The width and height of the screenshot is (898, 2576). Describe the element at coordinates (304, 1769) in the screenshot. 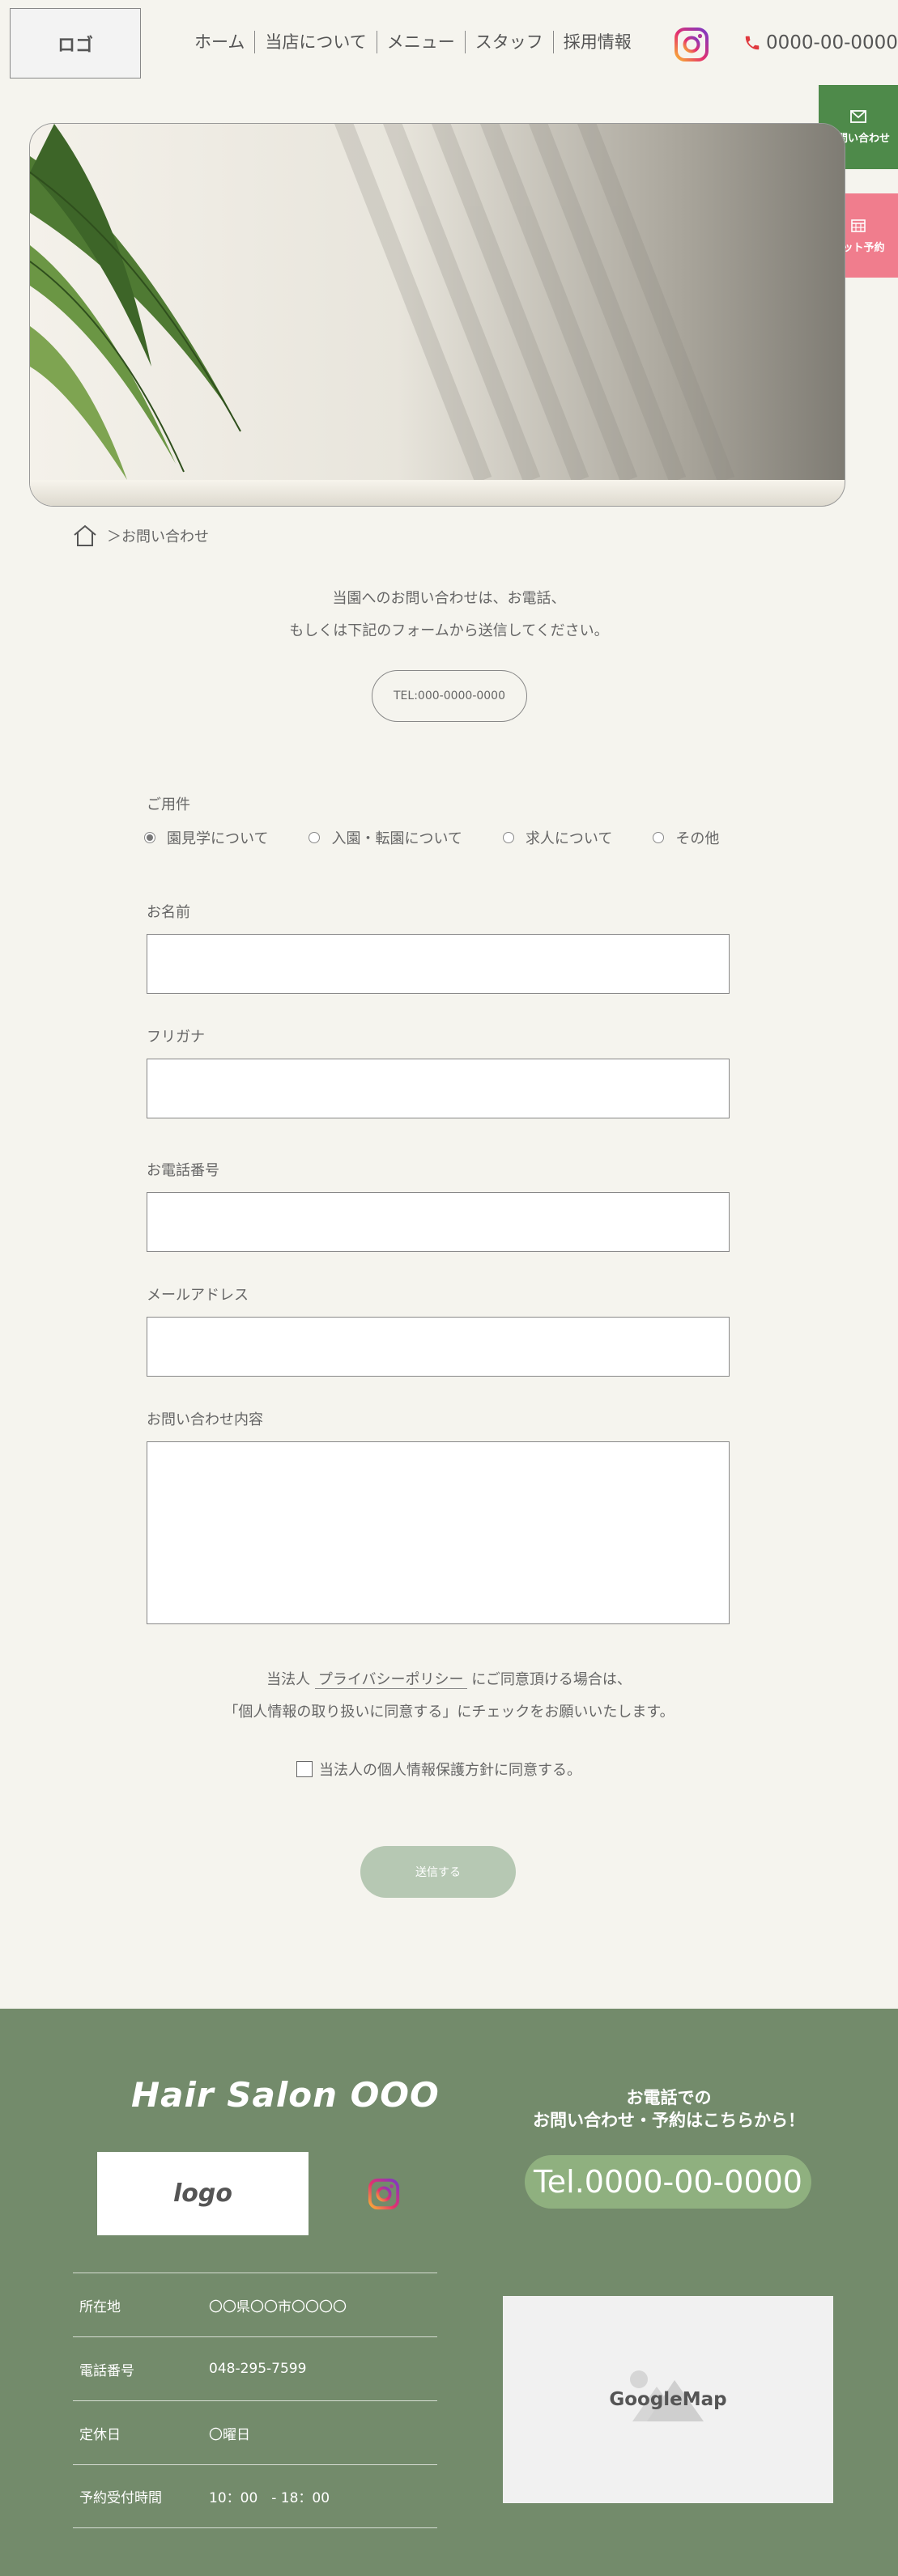

I see `agree-checkbox` at that location.